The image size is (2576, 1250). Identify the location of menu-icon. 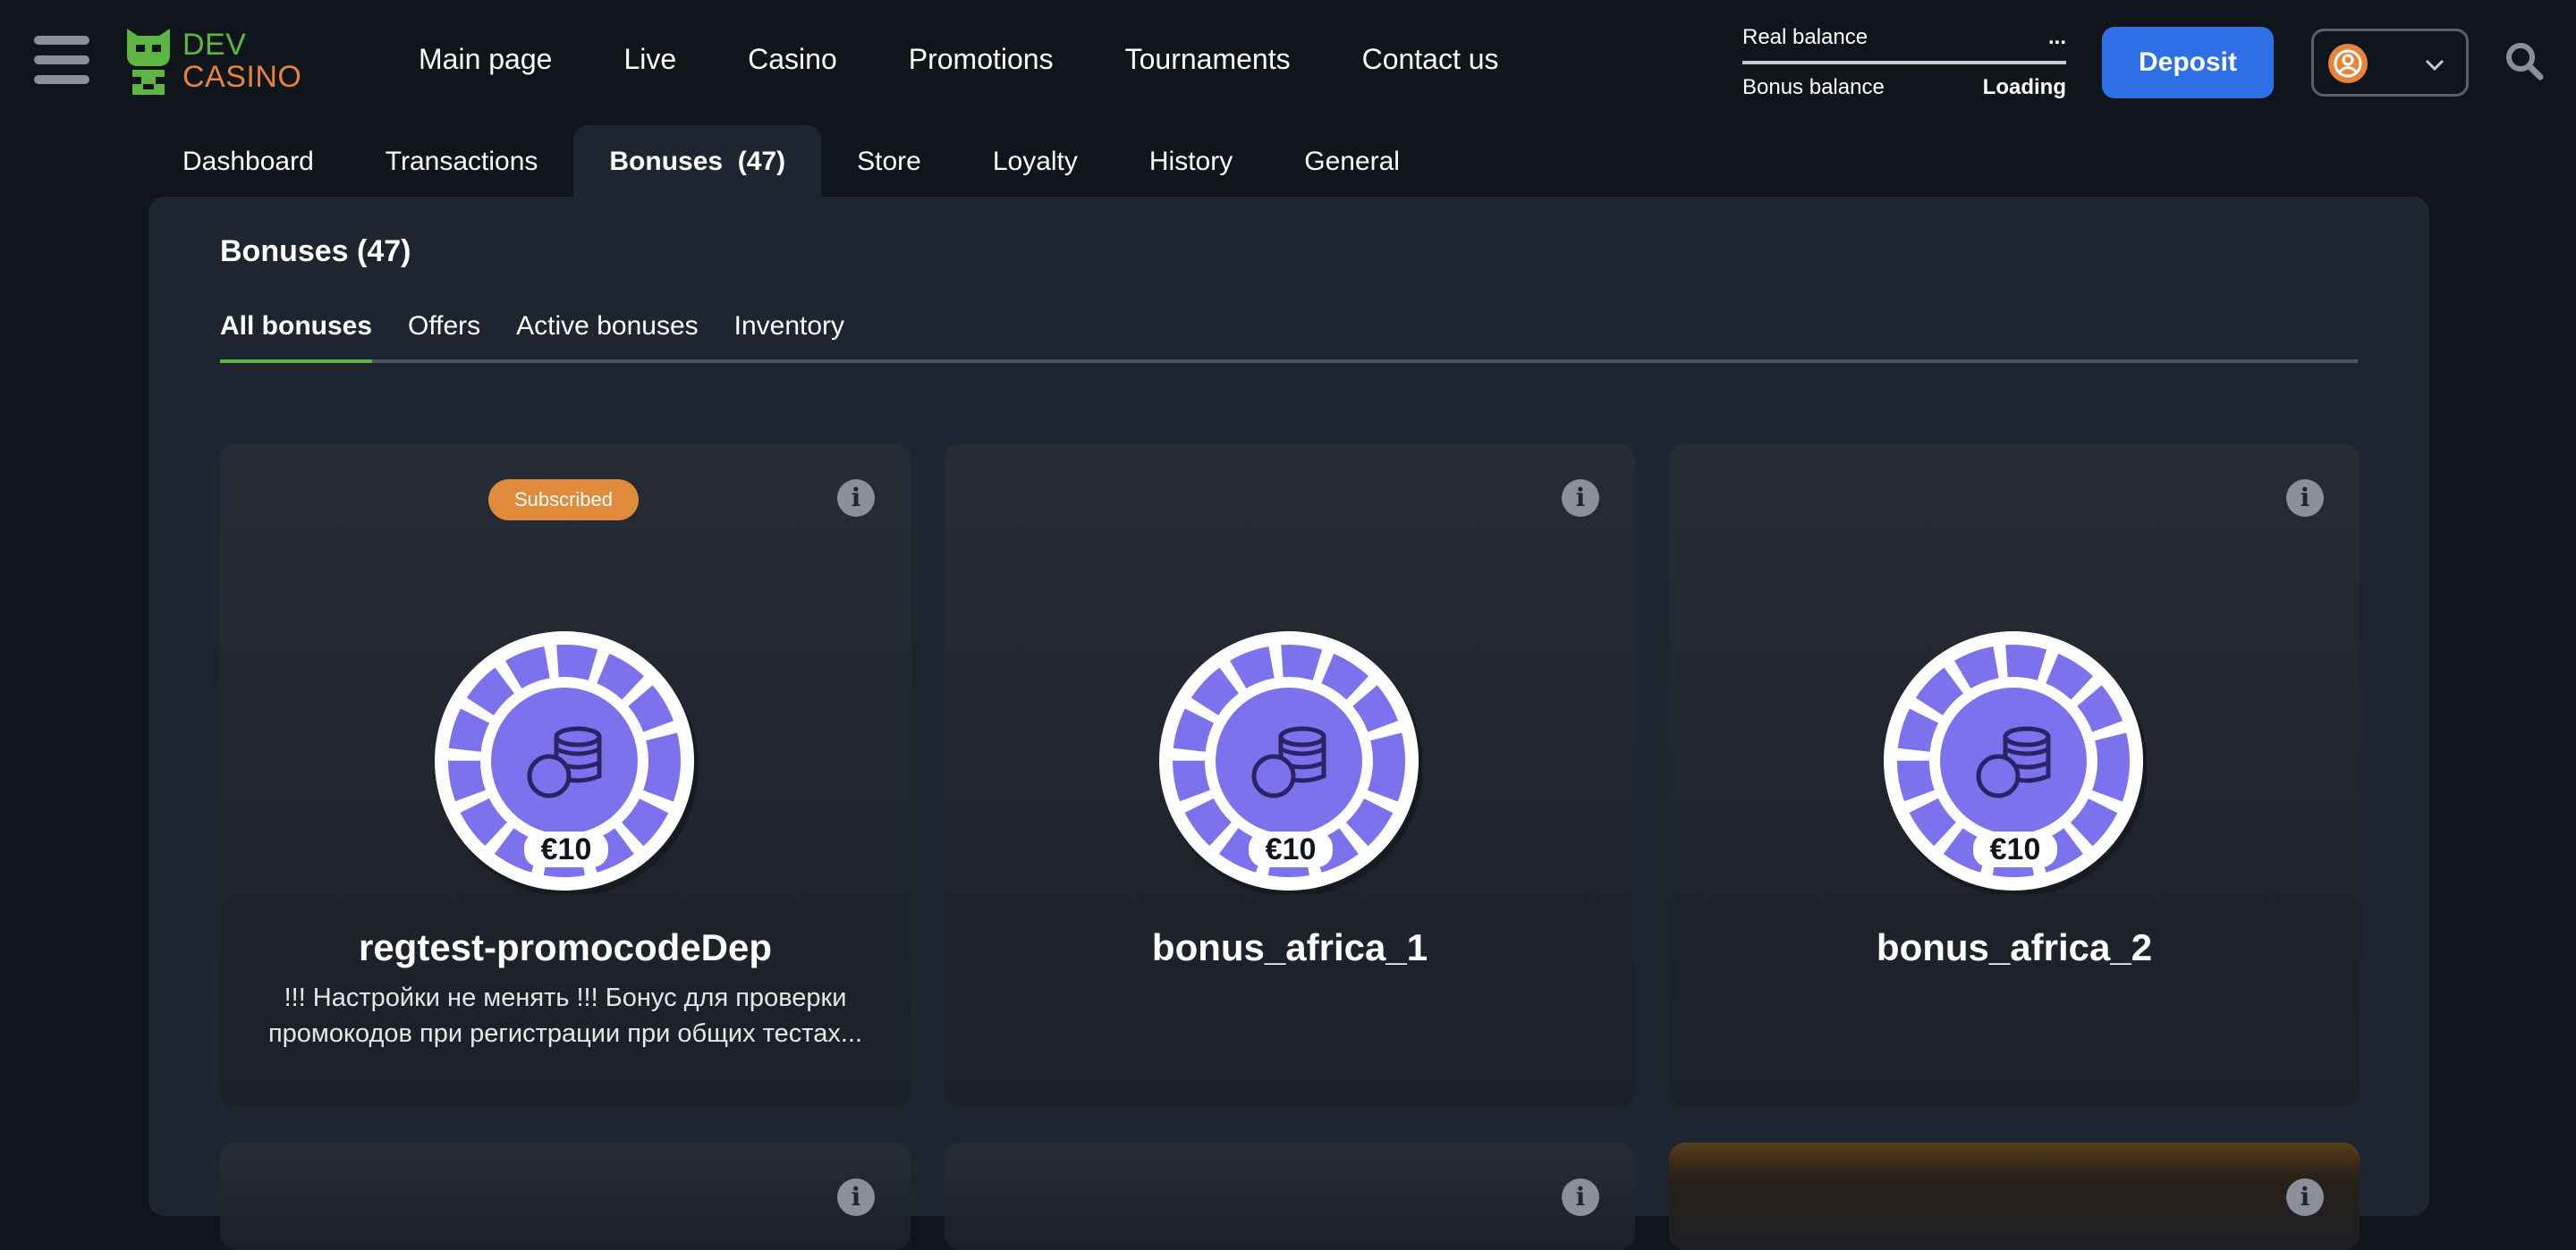
(61, 61).